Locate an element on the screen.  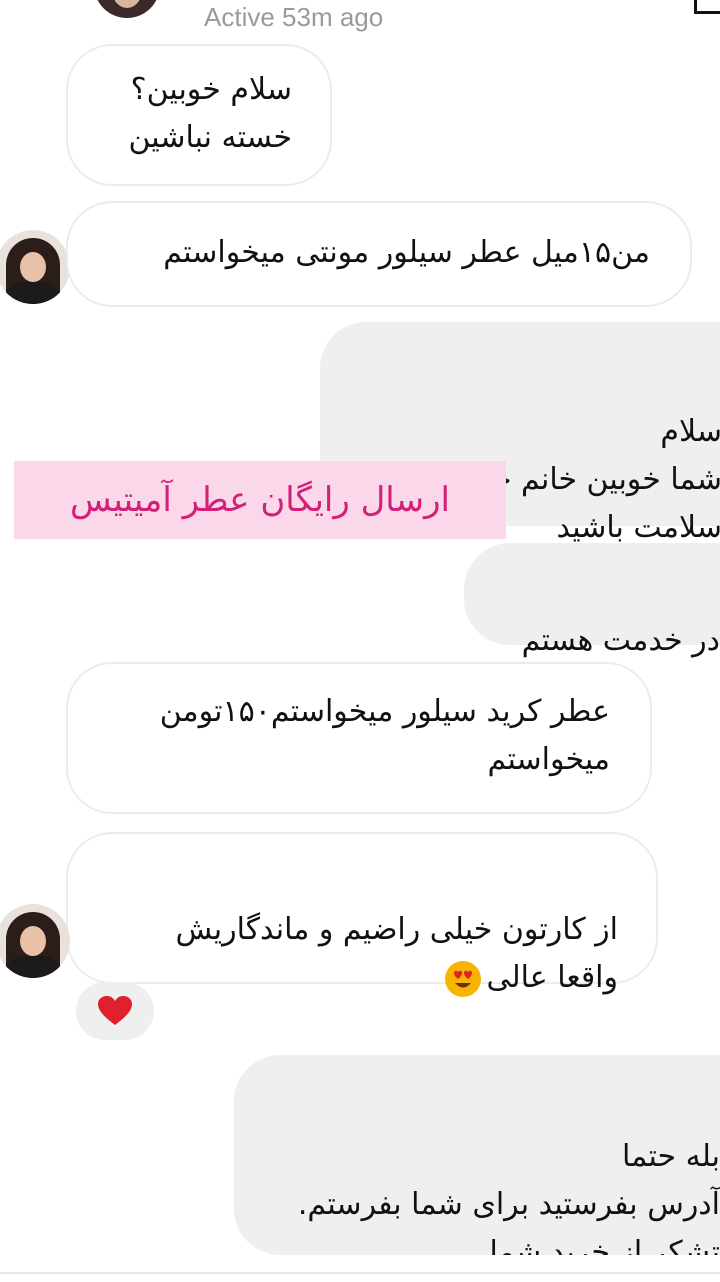
incoming-message: عطر کرید سیلور میخواستم۱۵۰تومن میخواستم is located at coordinates (359, 738).